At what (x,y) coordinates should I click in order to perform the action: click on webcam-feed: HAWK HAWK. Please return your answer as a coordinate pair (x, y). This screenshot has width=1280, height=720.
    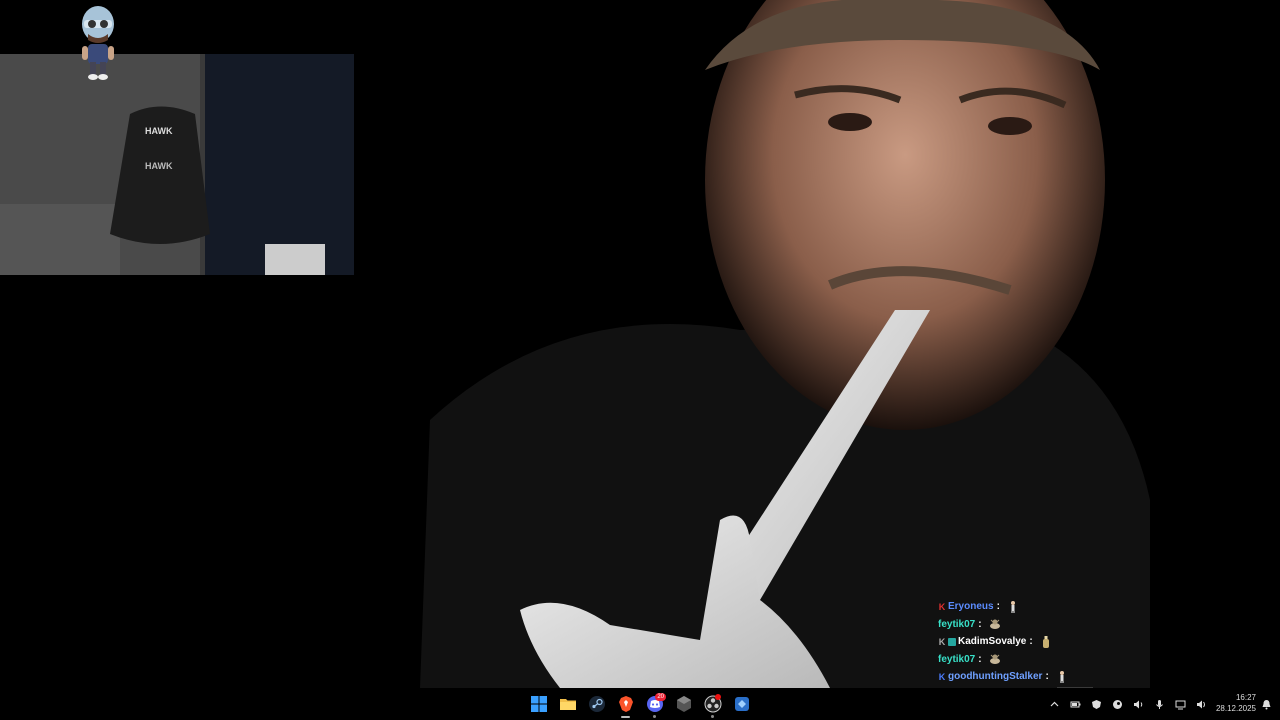
    Looking at the image, I should click on (177, 164).